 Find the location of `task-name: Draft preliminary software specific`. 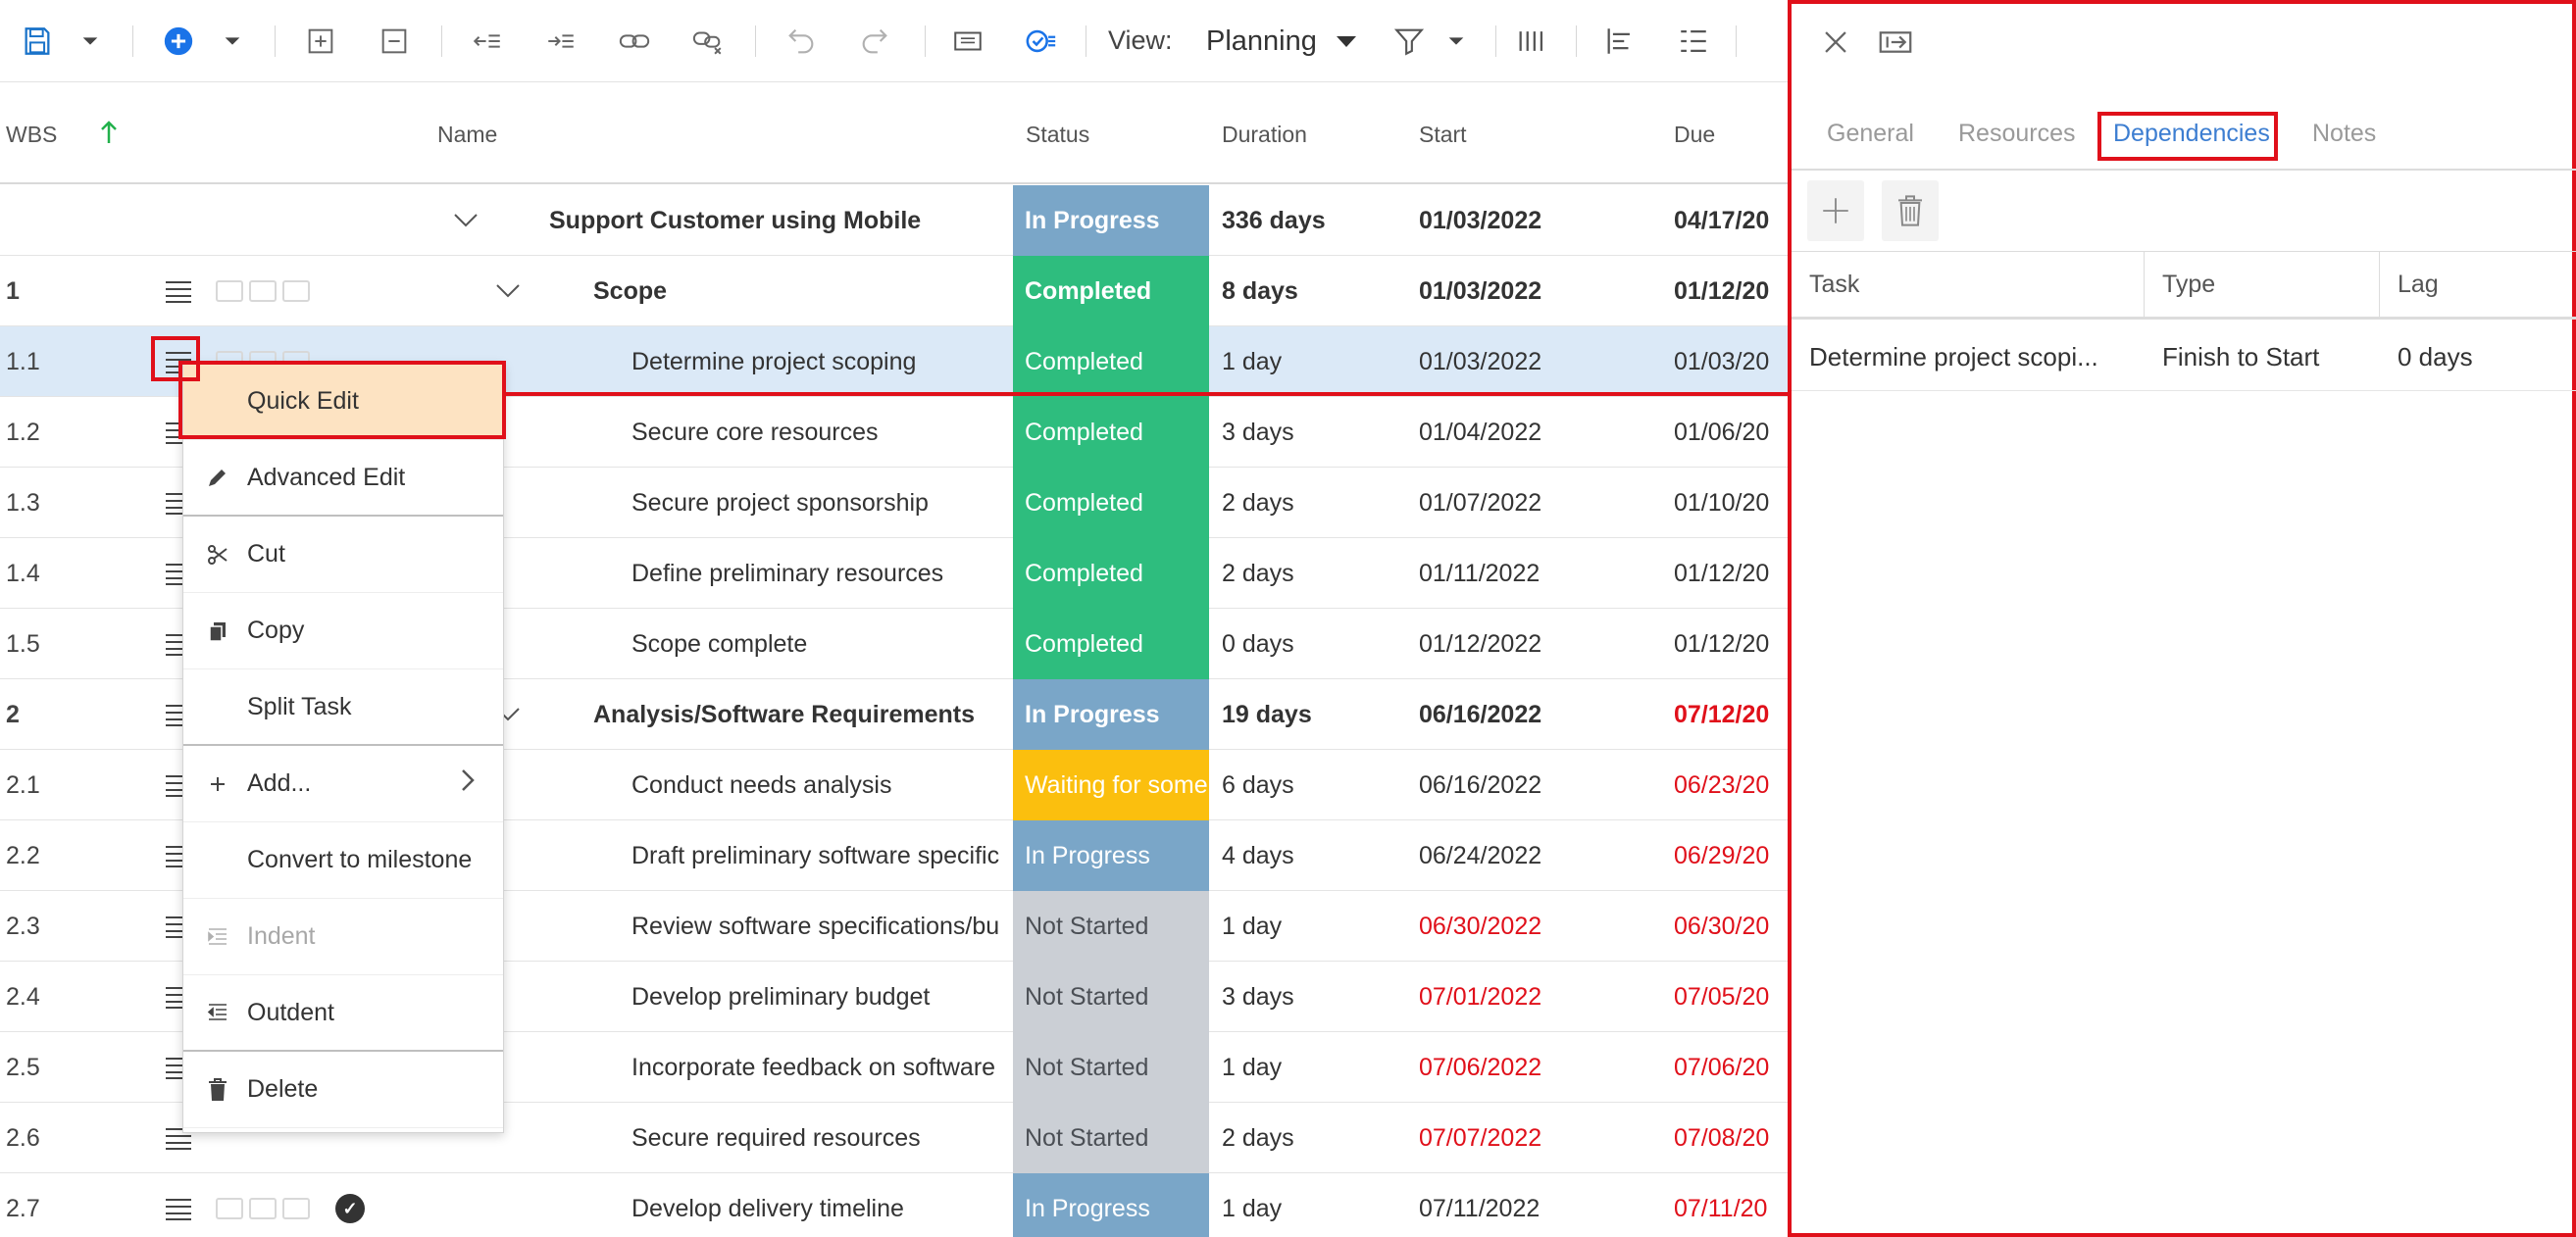

task-name: Draft preliminary software specific is located at coordinates (822, 855).